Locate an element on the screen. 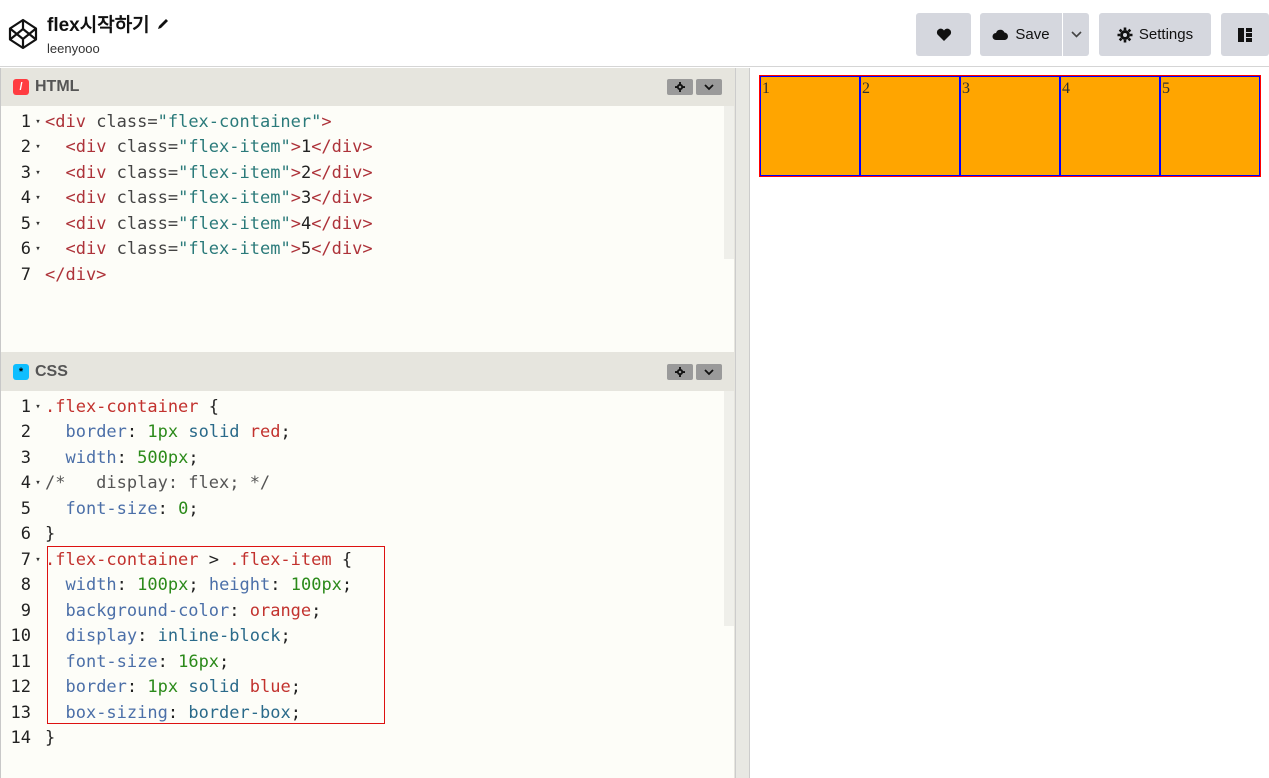 The height and width of the screenshot is (778, 1269). css-code-line: 3 width: 500px; is located at coordinates (100, 457).